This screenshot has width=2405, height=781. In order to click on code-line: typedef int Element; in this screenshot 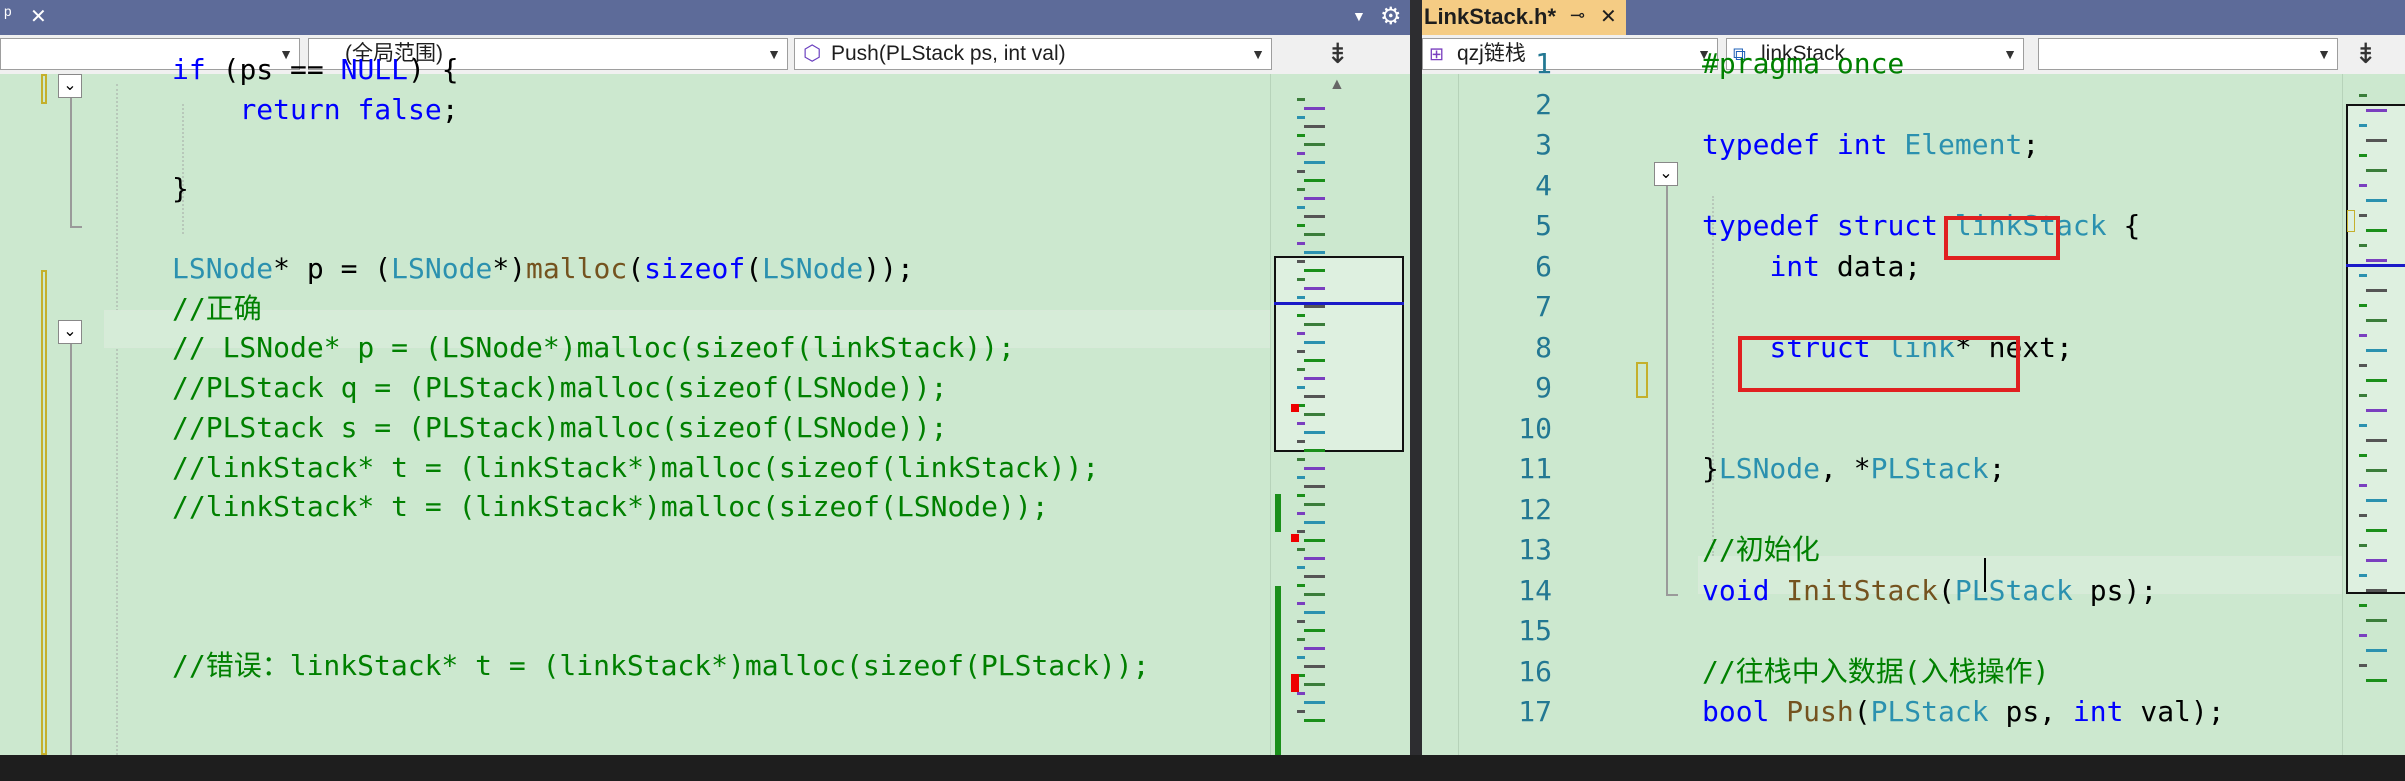, I will do `click(1870, 145)`.